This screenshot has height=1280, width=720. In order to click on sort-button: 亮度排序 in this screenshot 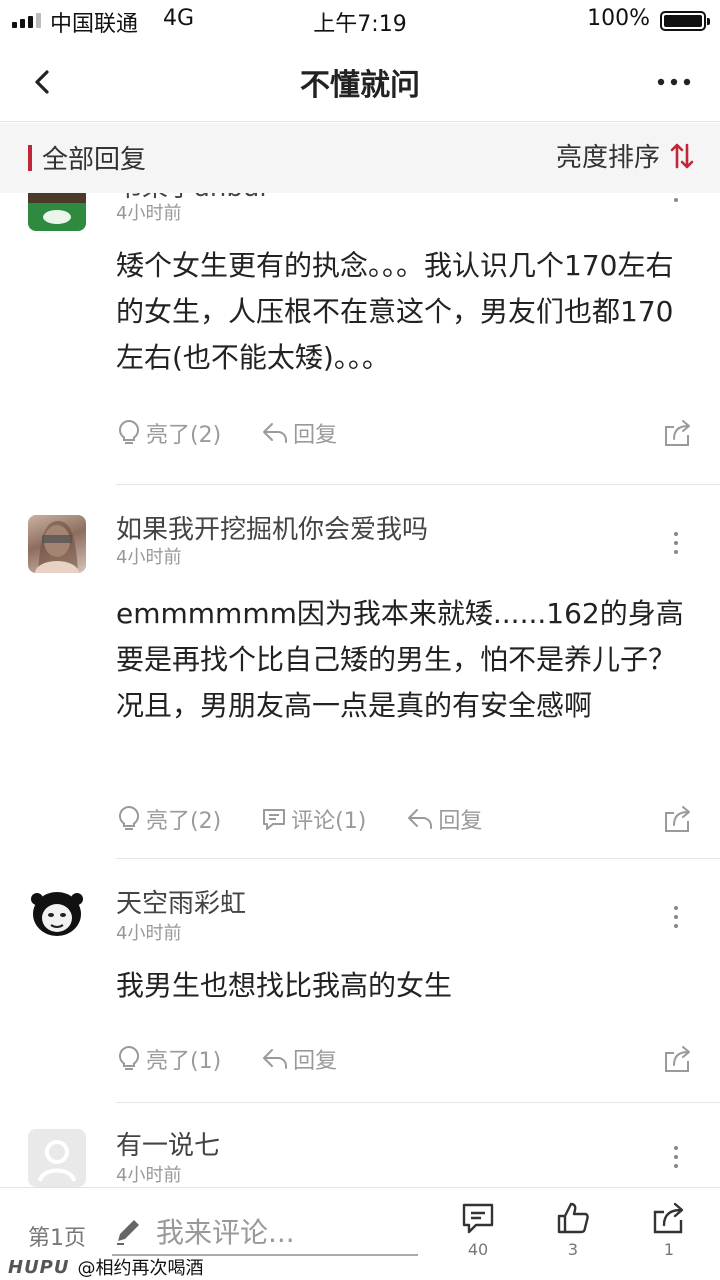, I will do `click(625, 155)`.